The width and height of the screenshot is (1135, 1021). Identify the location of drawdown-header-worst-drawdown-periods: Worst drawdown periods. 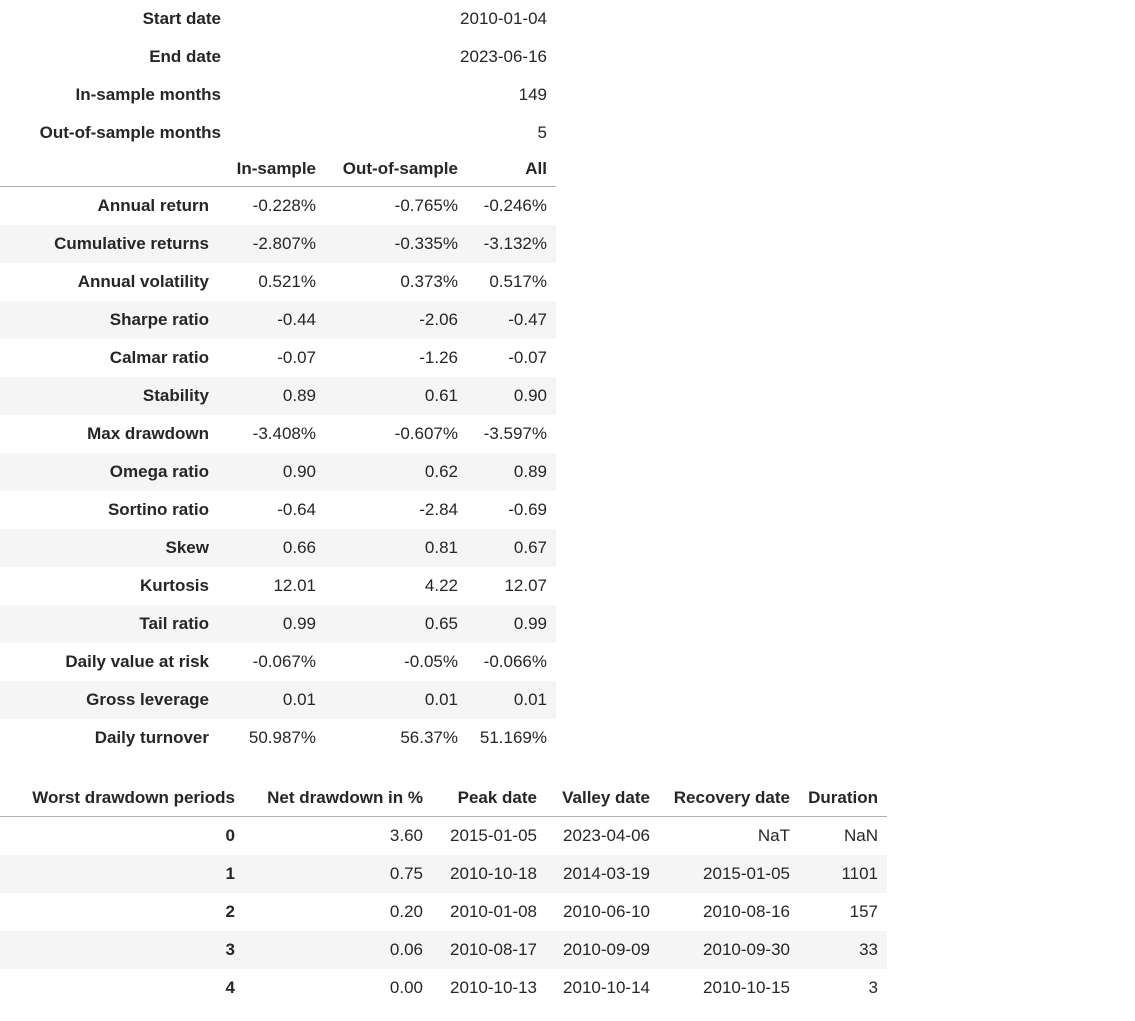
(122, 798).